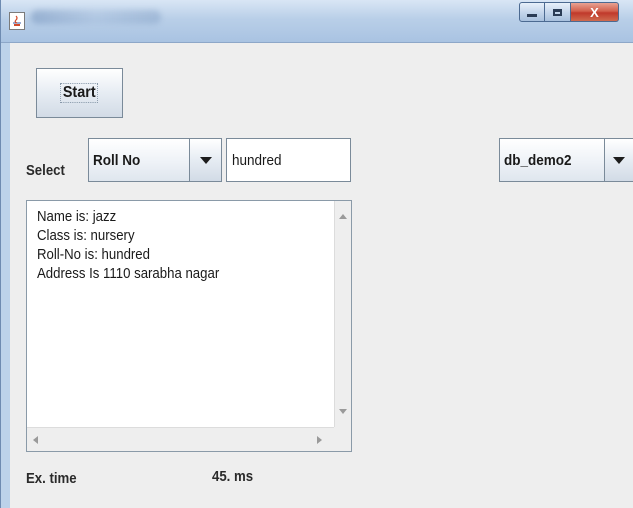  Describe the element at coordinates (532, 15) in the screenshot. I see `minimize-icon` at that location.